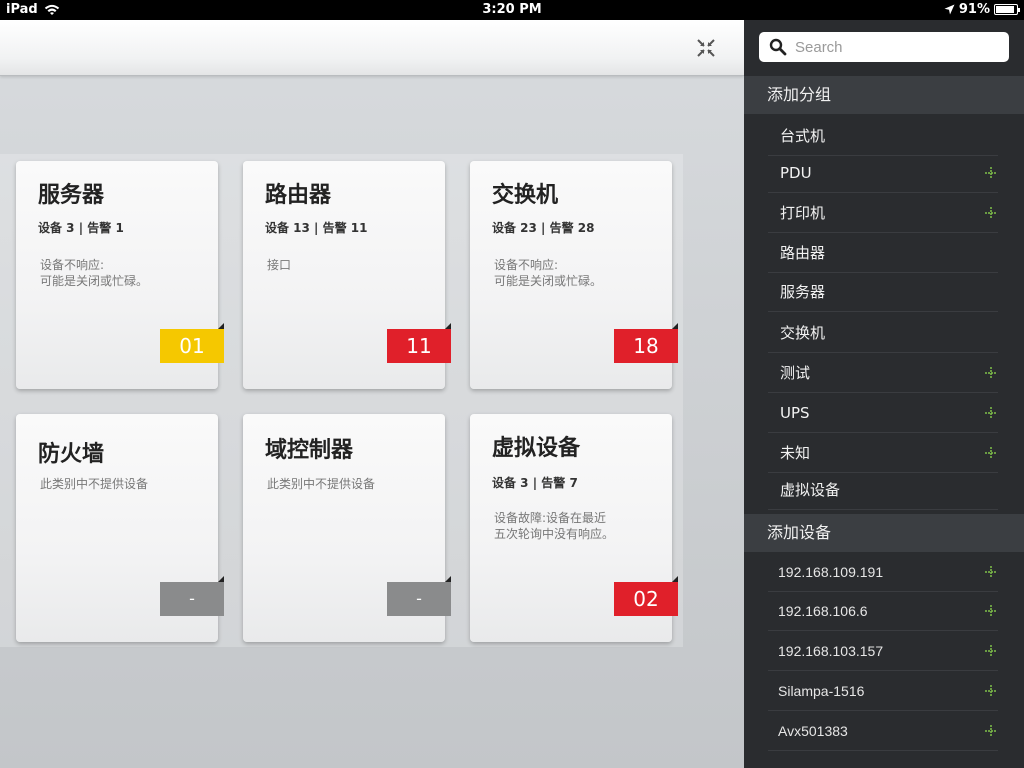 The image size is (1024, 768). I want to click on card-title: 域控制器, so click(309, 450).